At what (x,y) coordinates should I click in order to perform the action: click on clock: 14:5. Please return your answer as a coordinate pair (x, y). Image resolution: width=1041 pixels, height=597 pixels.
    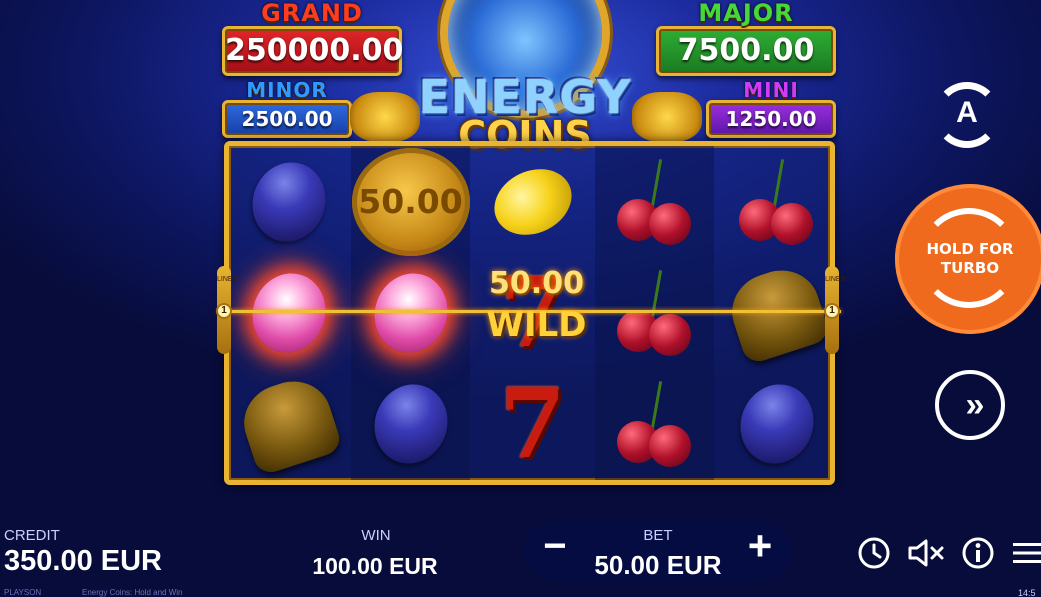
    Looking at the image, I should click on (1027, 592).